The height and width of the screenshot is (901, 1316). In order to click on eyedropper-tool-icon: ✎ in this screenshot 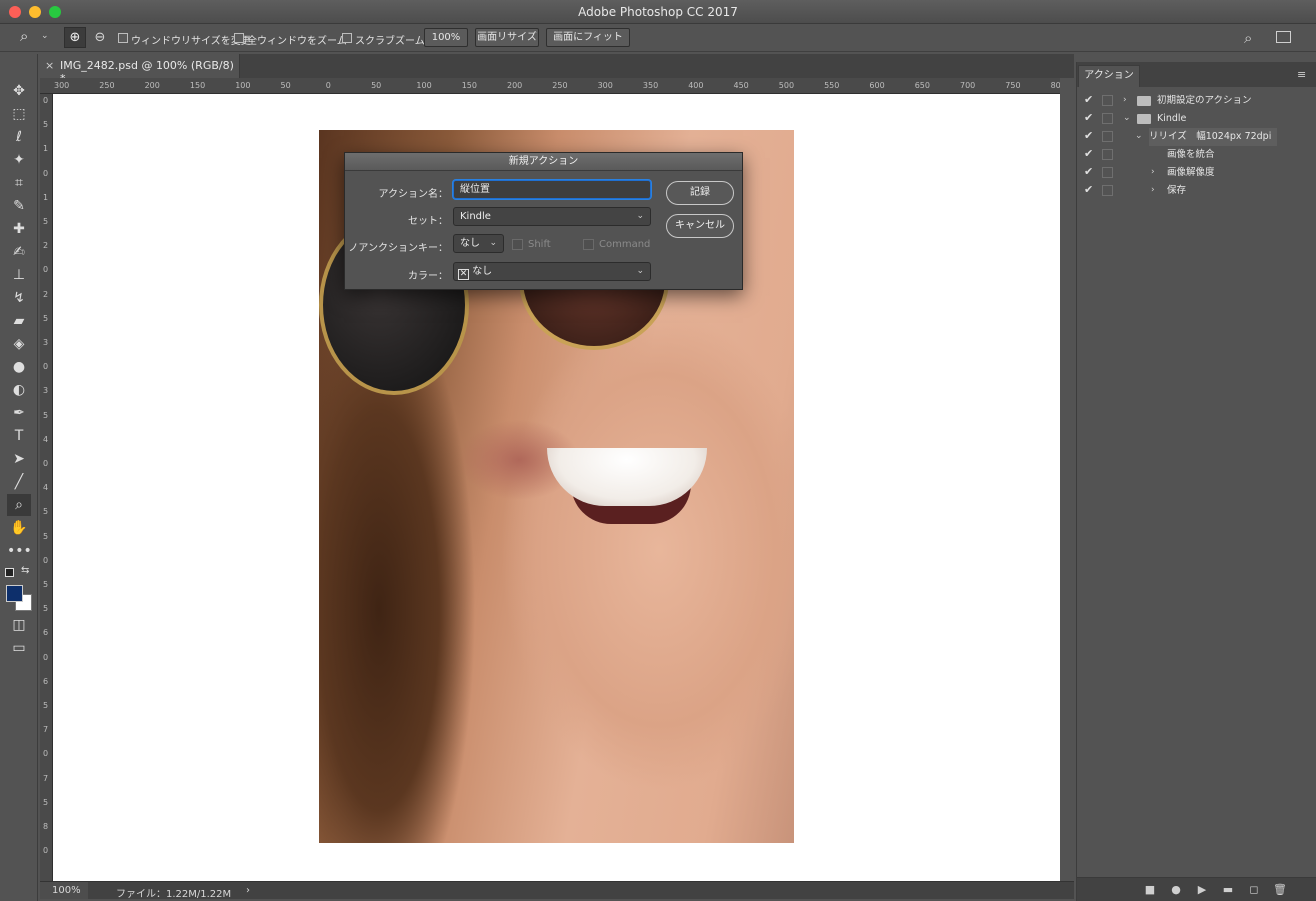, I will do `click(19, 206)`.